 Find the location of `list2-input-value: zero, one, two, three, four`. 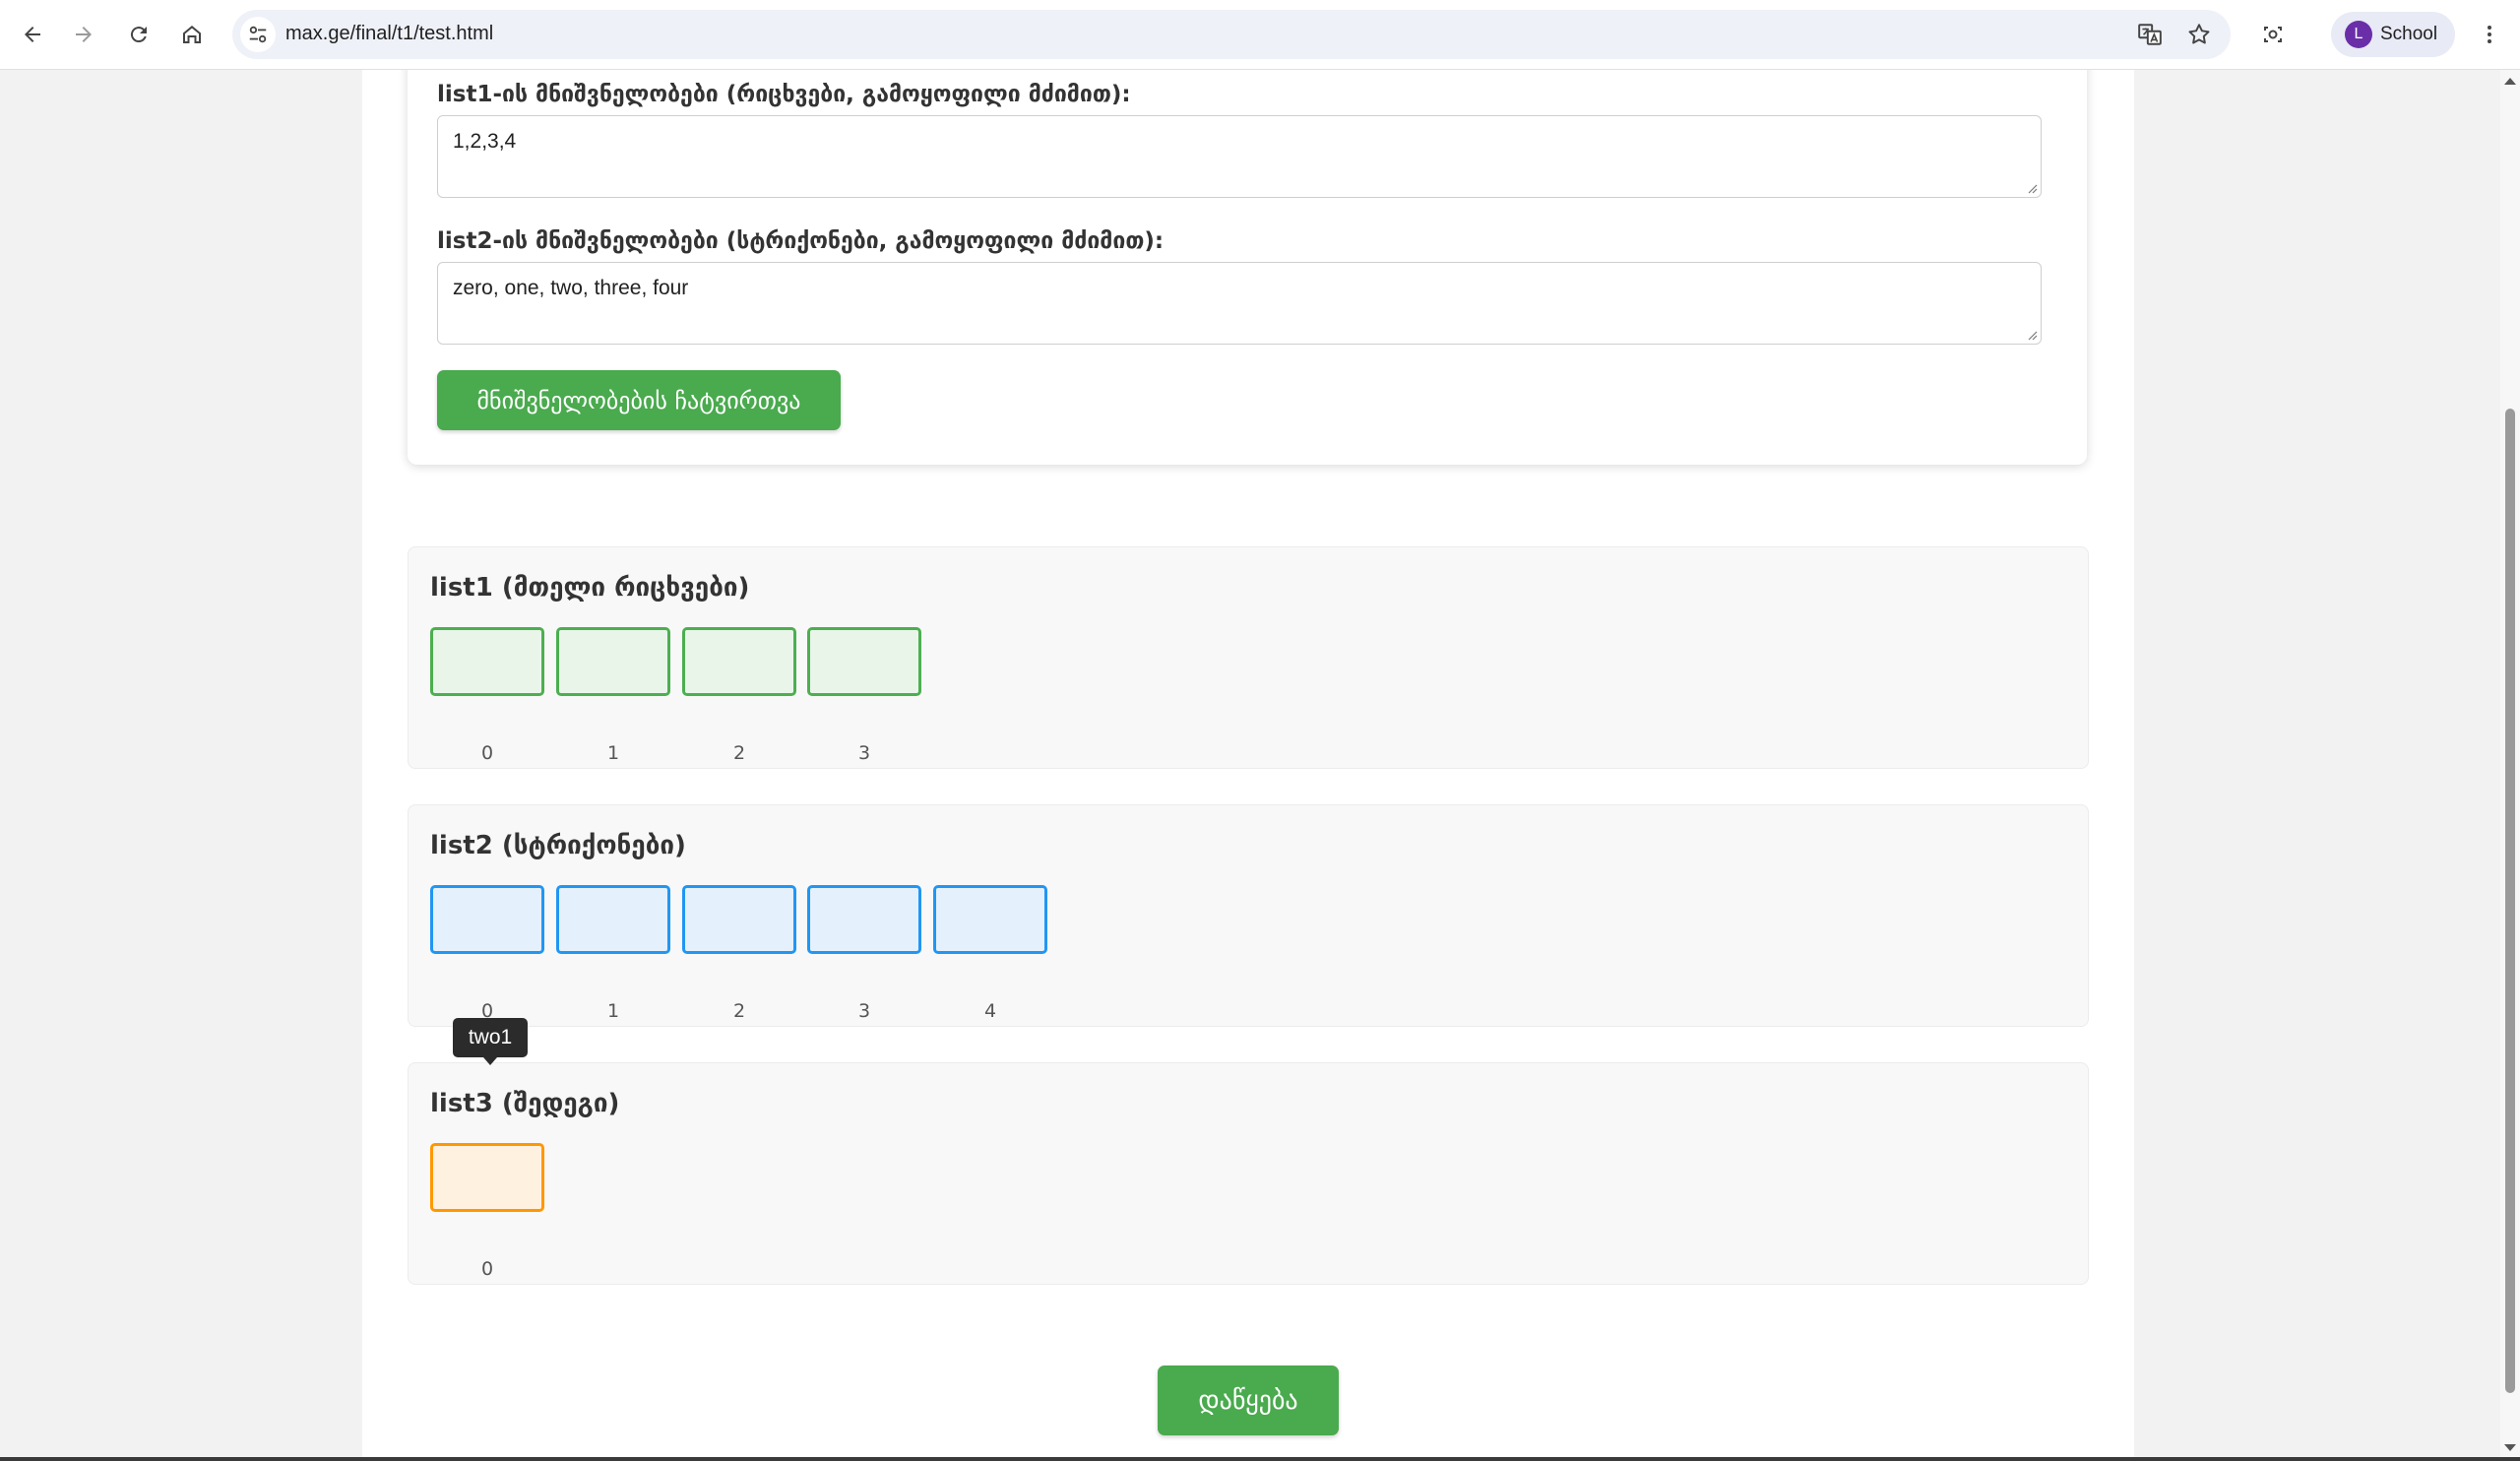

list2-input-value: zero, one, two, three, four is located at coordinates (571, 288).